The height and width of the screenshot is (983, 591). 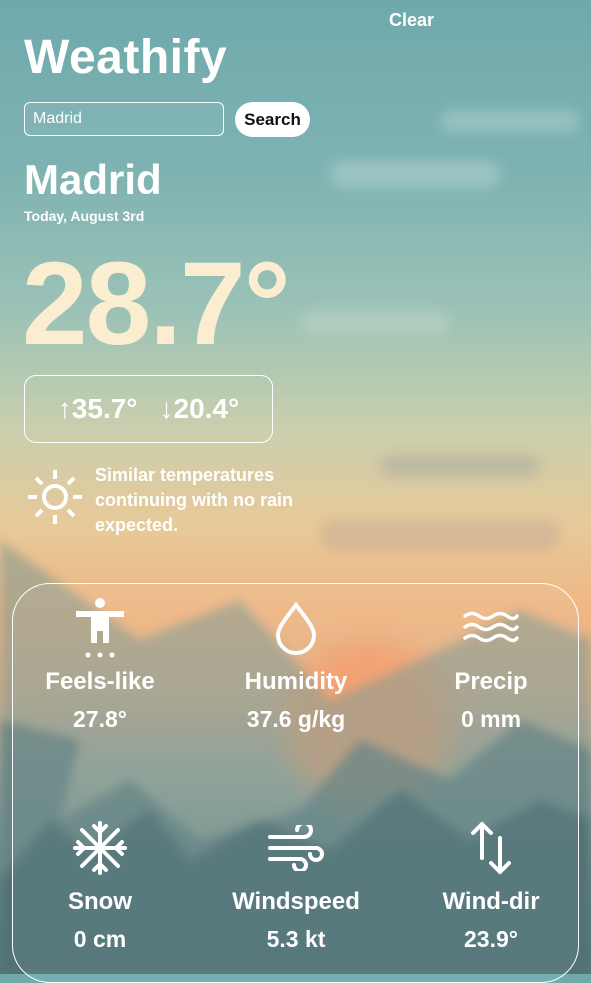 I want to click on metric-feels-like: Feels-like 27.8°, so click(x=100, y=665).